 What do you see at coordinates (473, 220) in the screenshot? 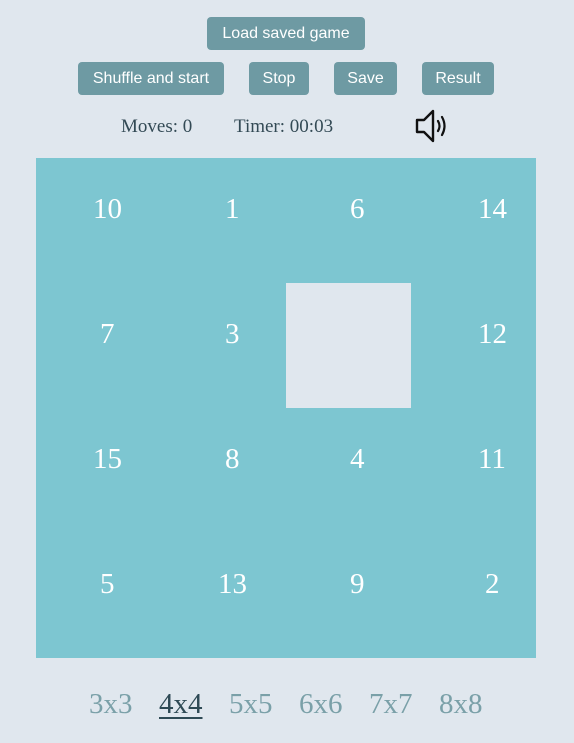
I see `puzzle-tile: 14` at bounding box center [473, 220].